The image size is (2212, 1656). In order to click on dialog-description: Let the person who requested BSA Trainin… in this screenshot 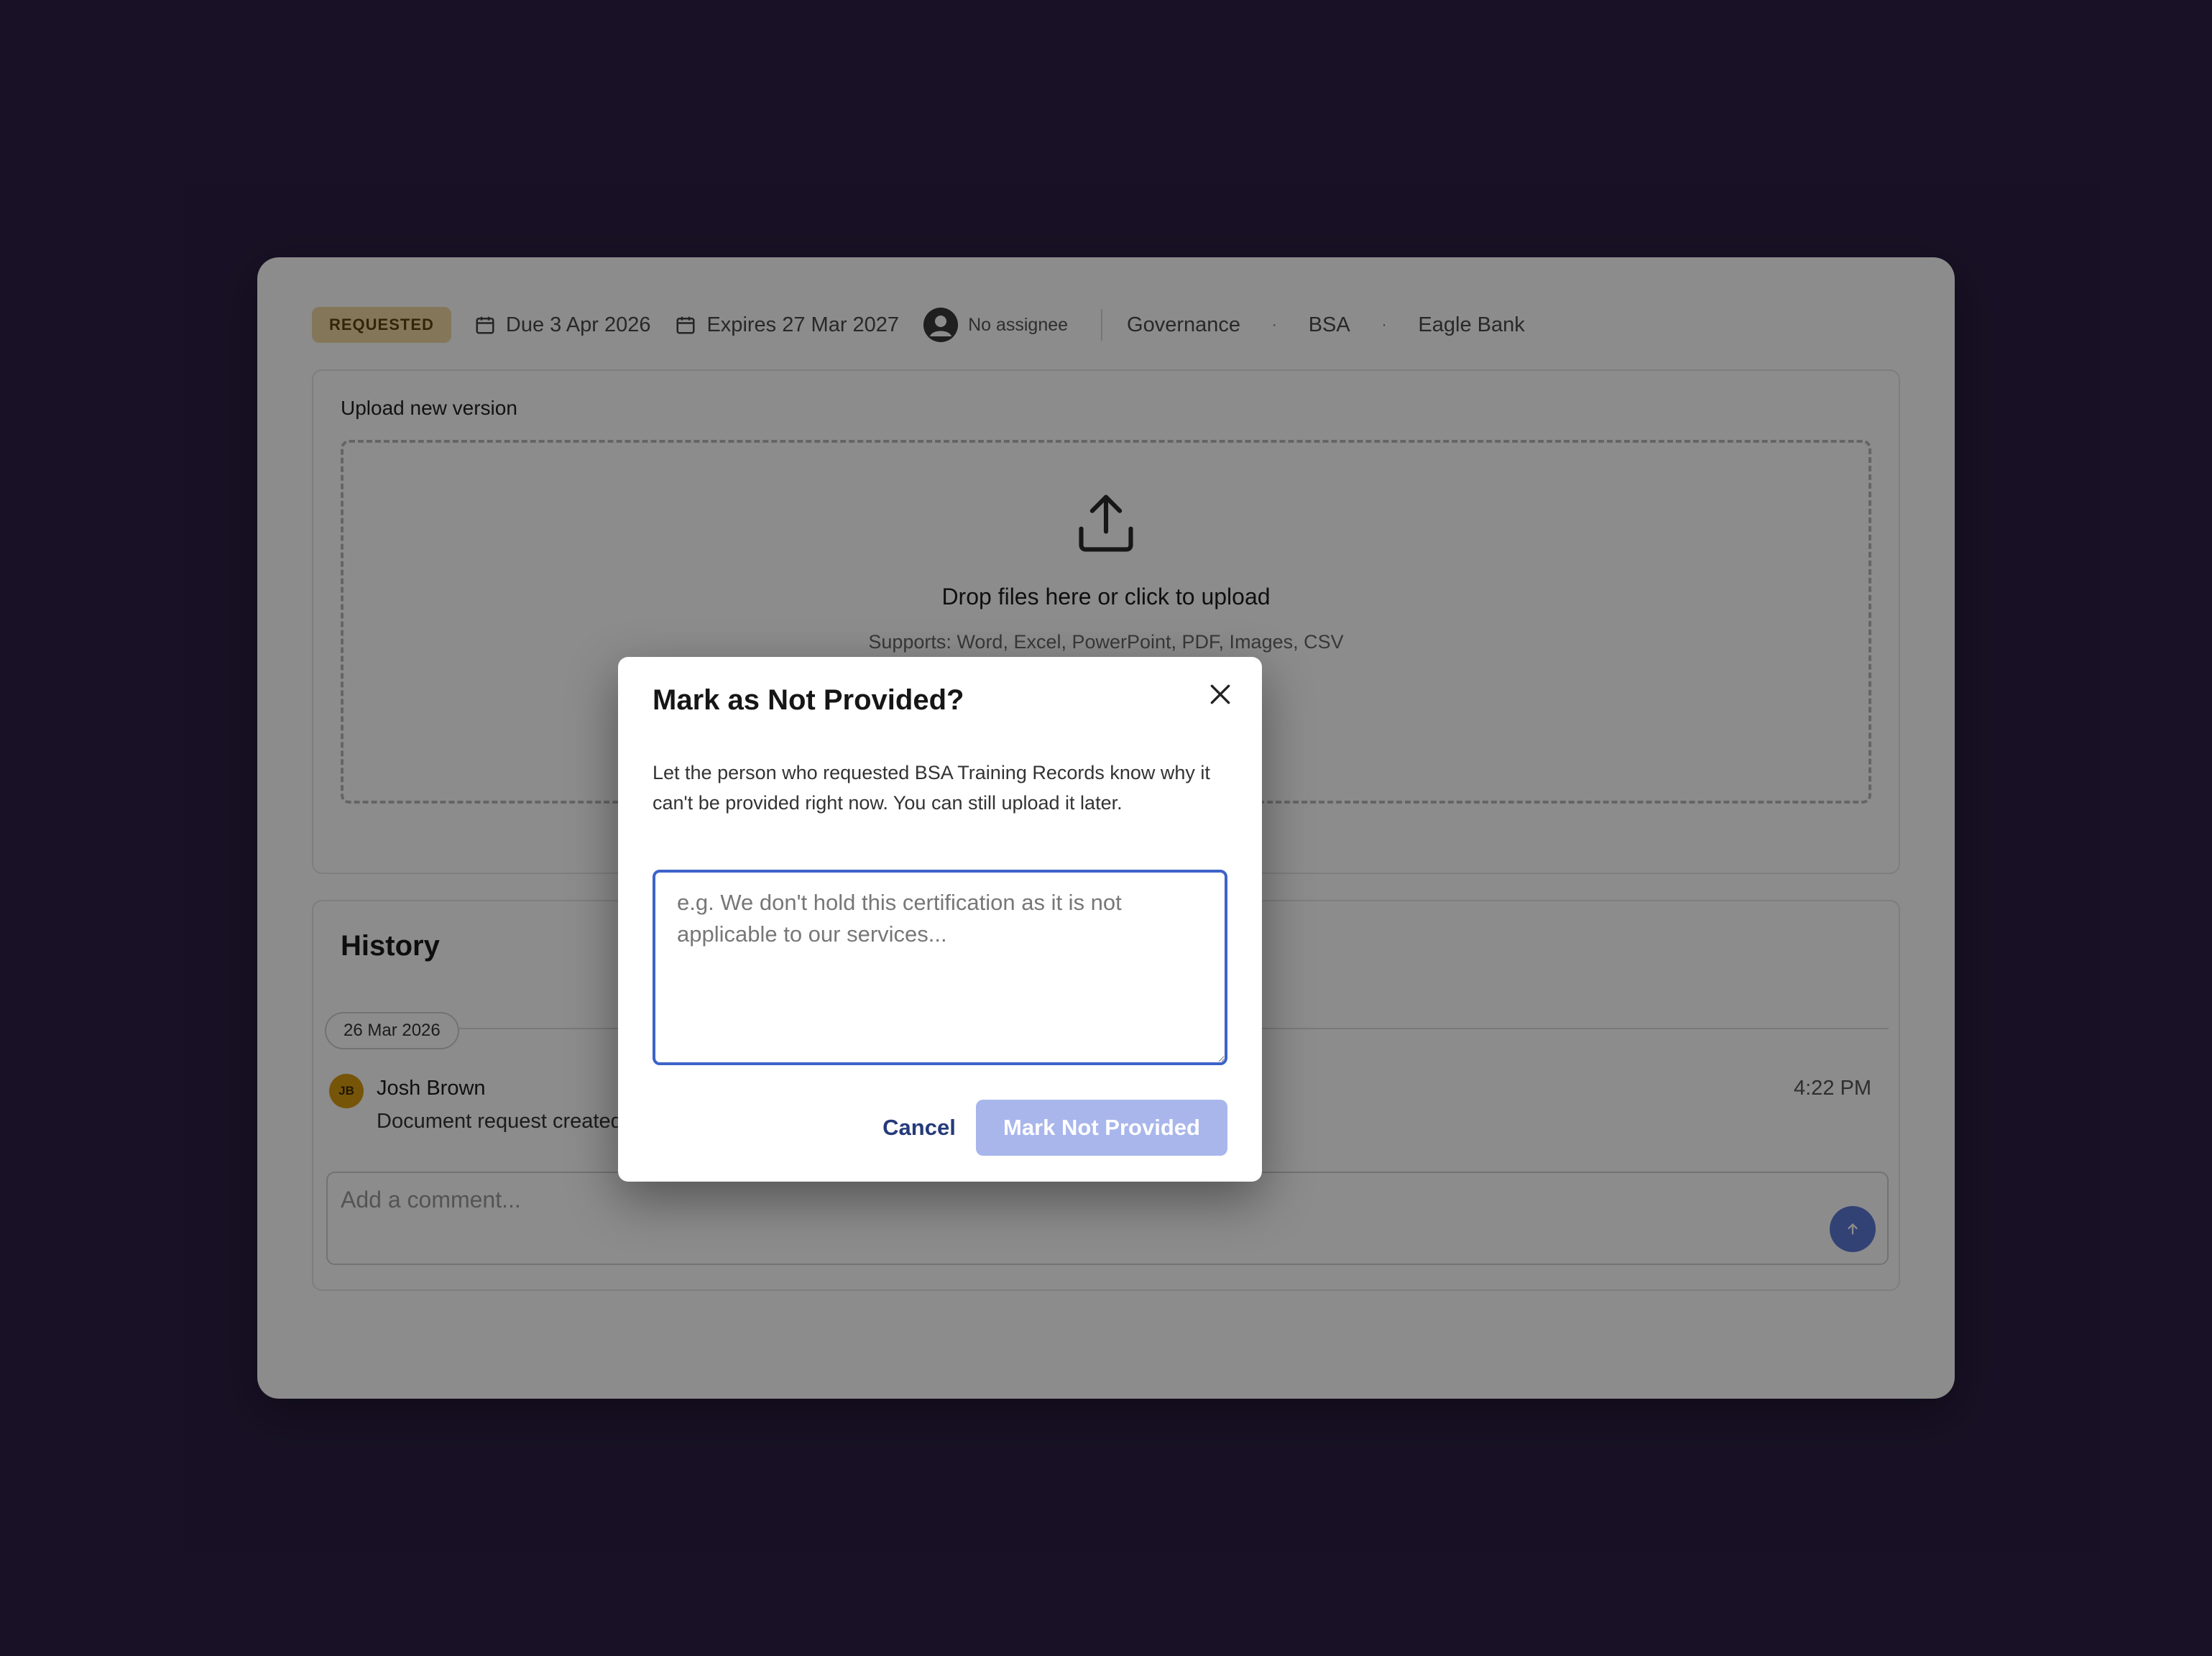, I will do `click(931, 788)`.